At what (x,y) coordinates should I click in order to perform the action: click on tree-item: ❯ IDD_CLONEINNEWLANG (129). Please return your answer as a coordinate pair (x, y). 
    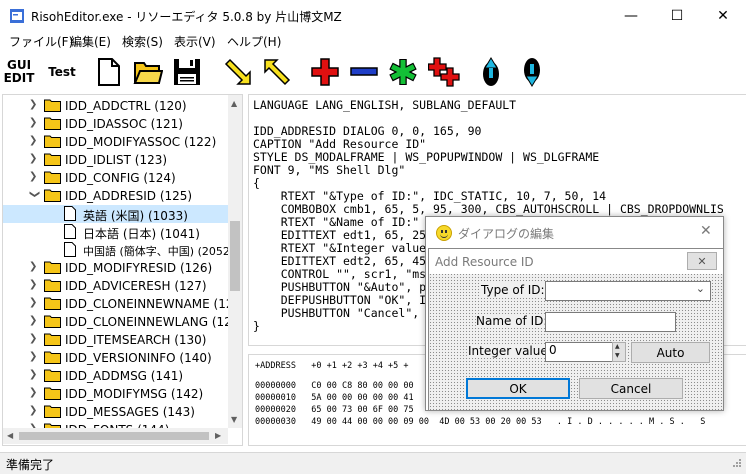
    Looking at the image, I should click on (122, 322).